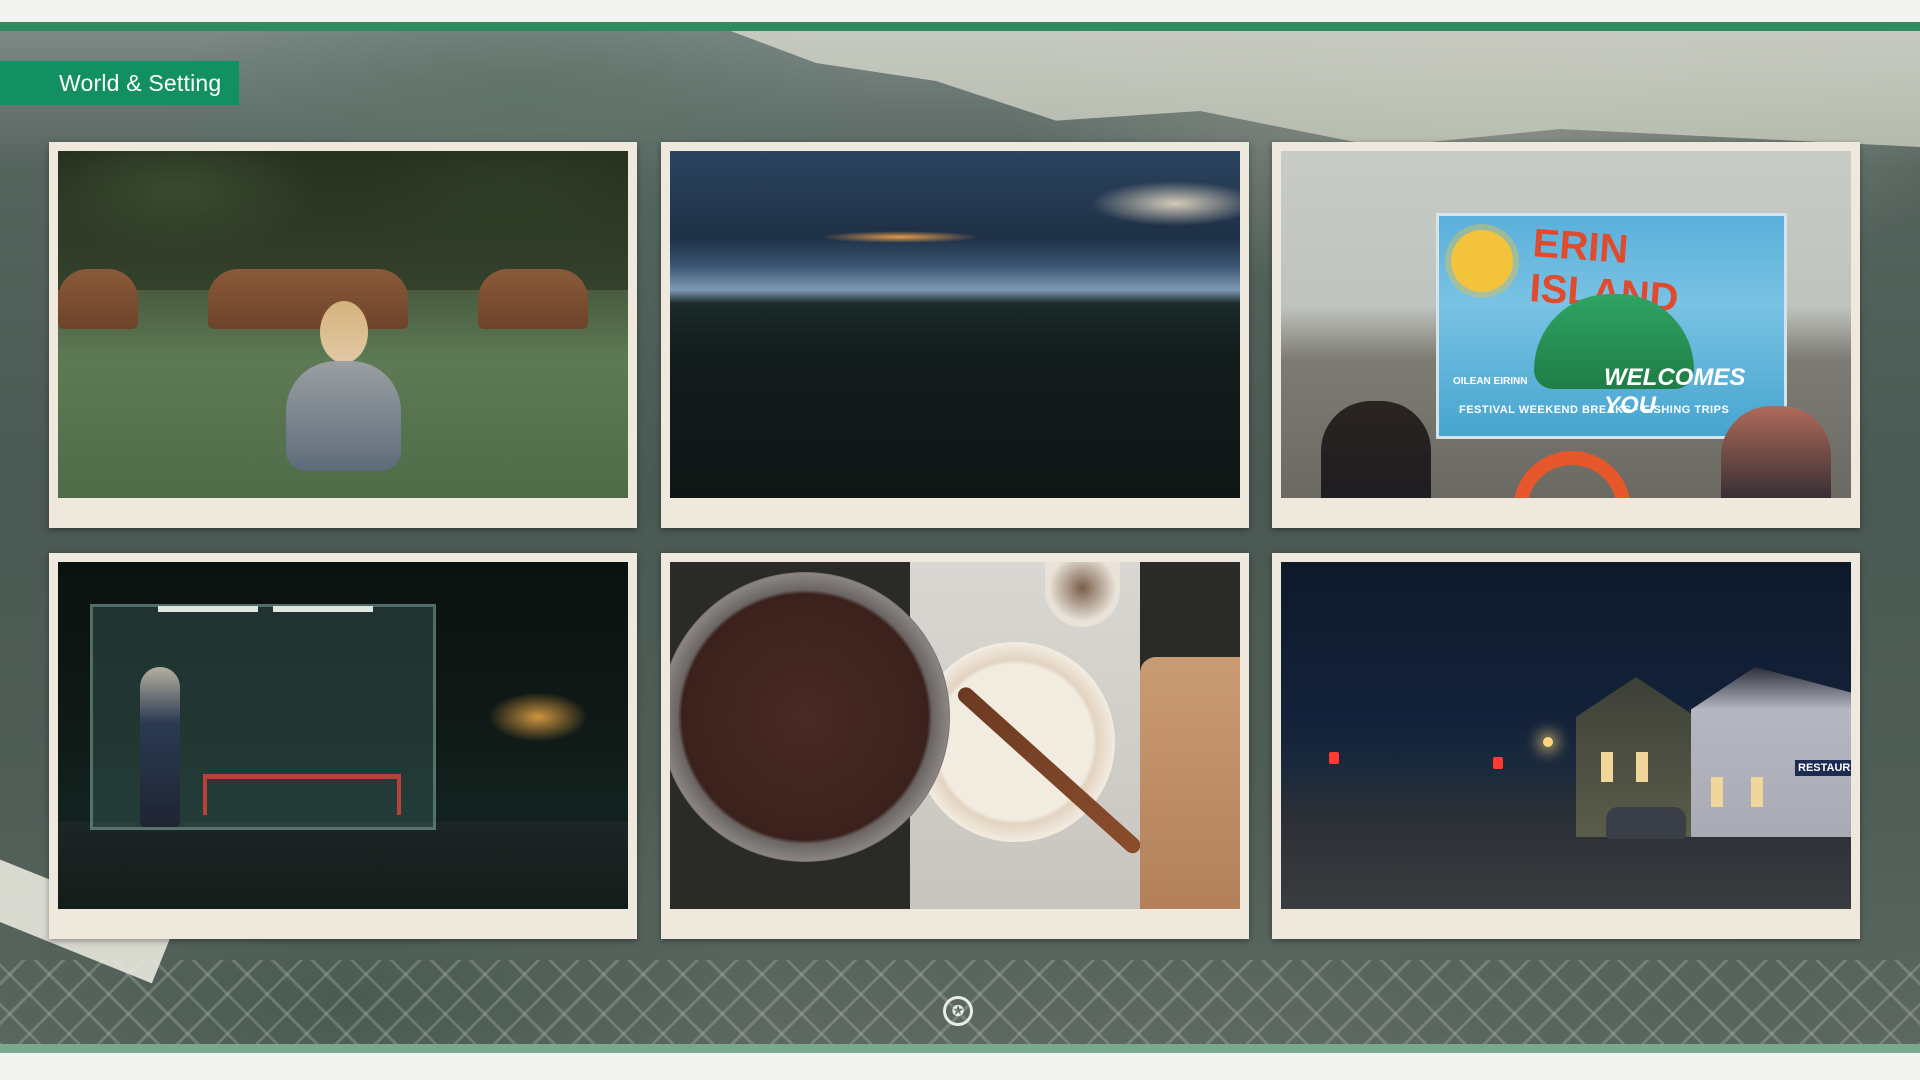  Describe the element at coordinates (960, 1048) in the screenshot. I see `bottom-accent-bar` at that location.